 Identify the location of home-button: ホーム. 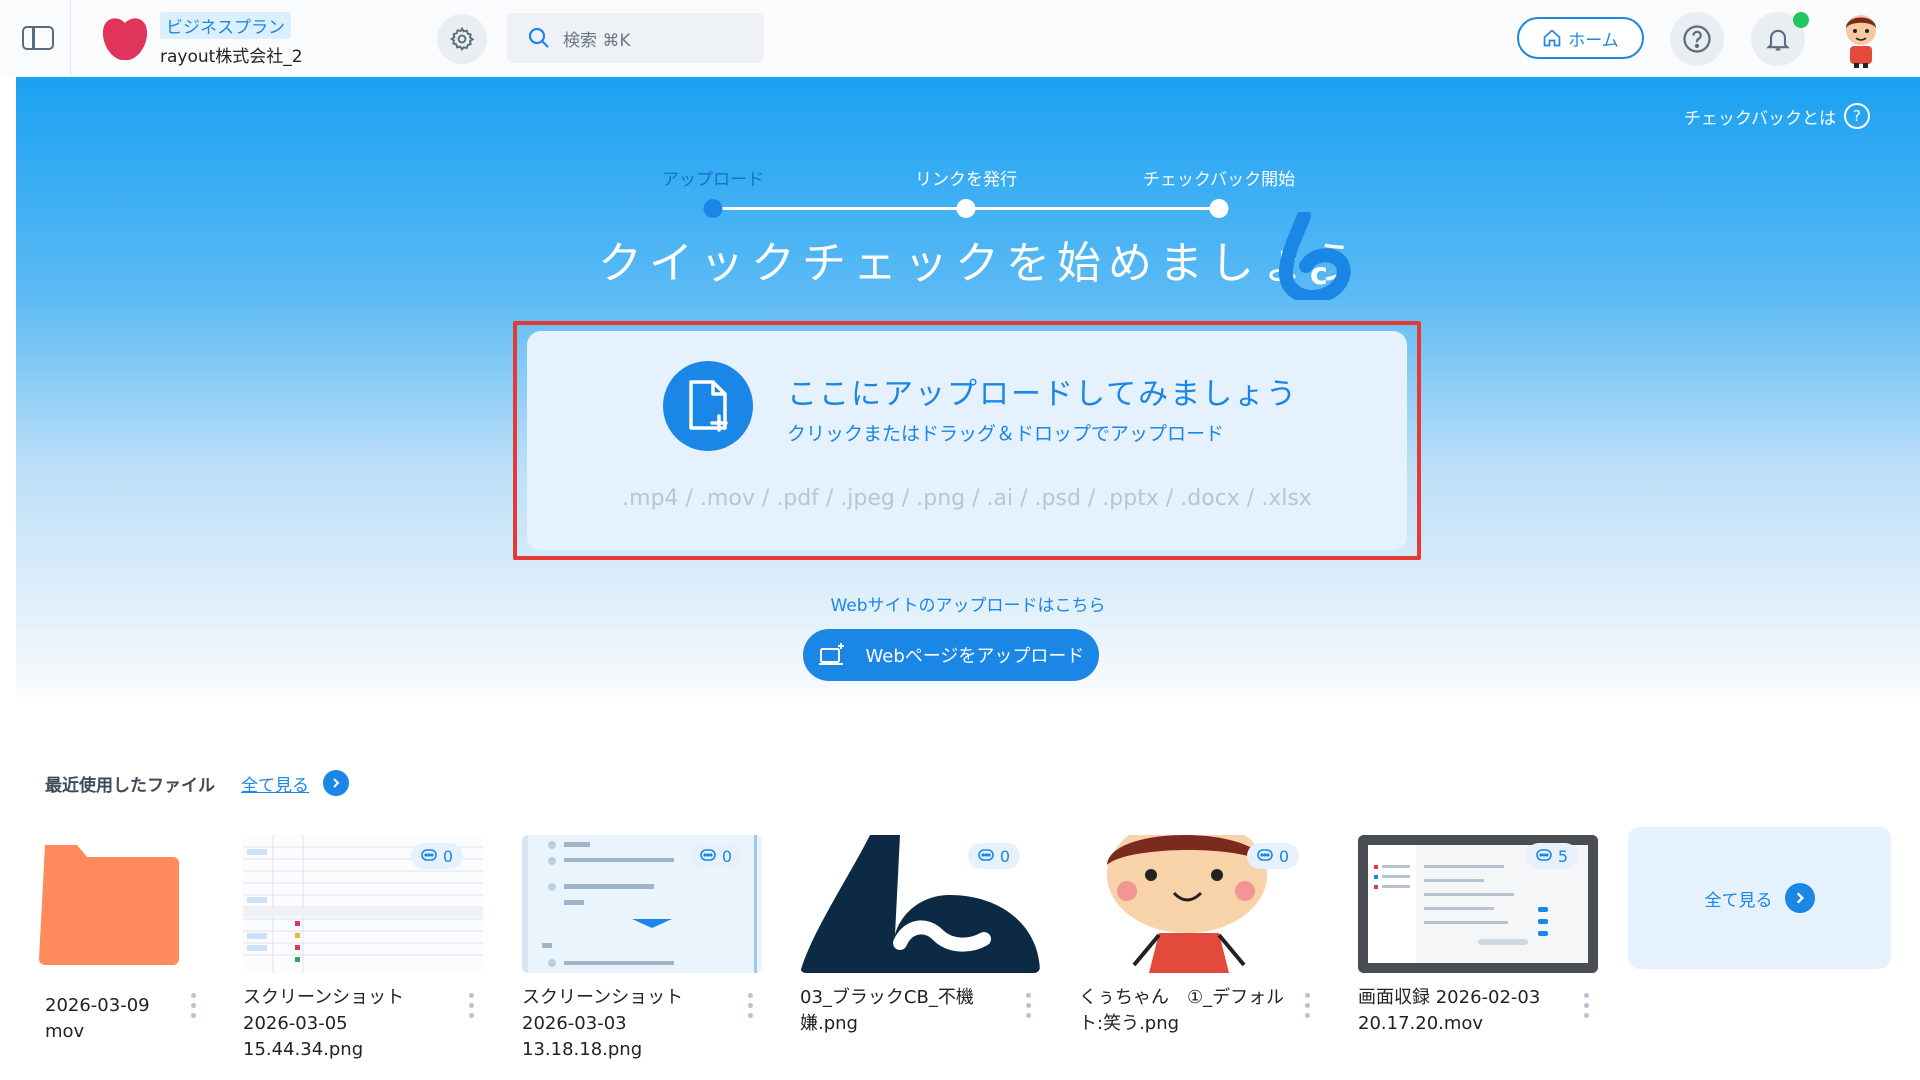
(1580, 38).